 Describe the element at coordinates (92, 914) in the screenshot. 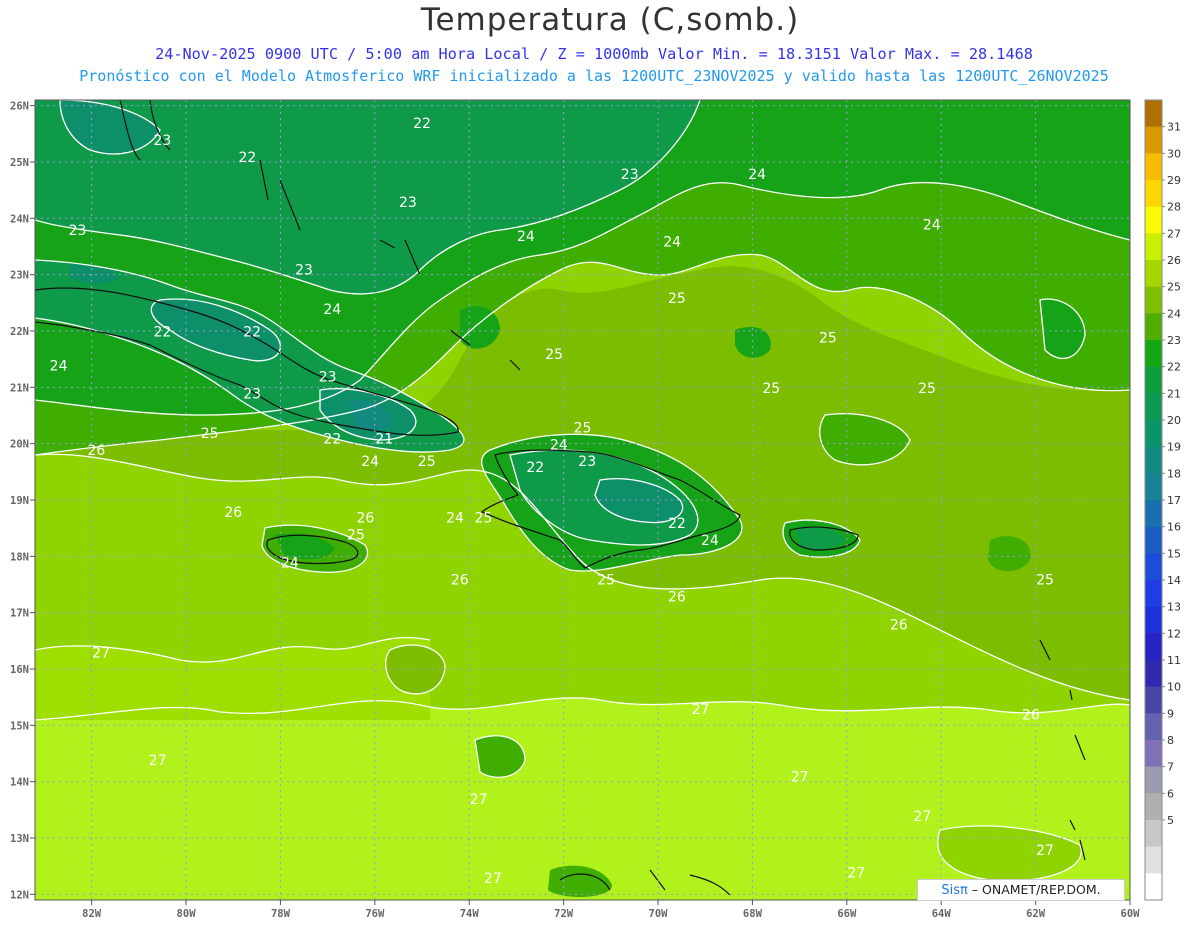

I see `lon-tick-label: 82W` at that location.